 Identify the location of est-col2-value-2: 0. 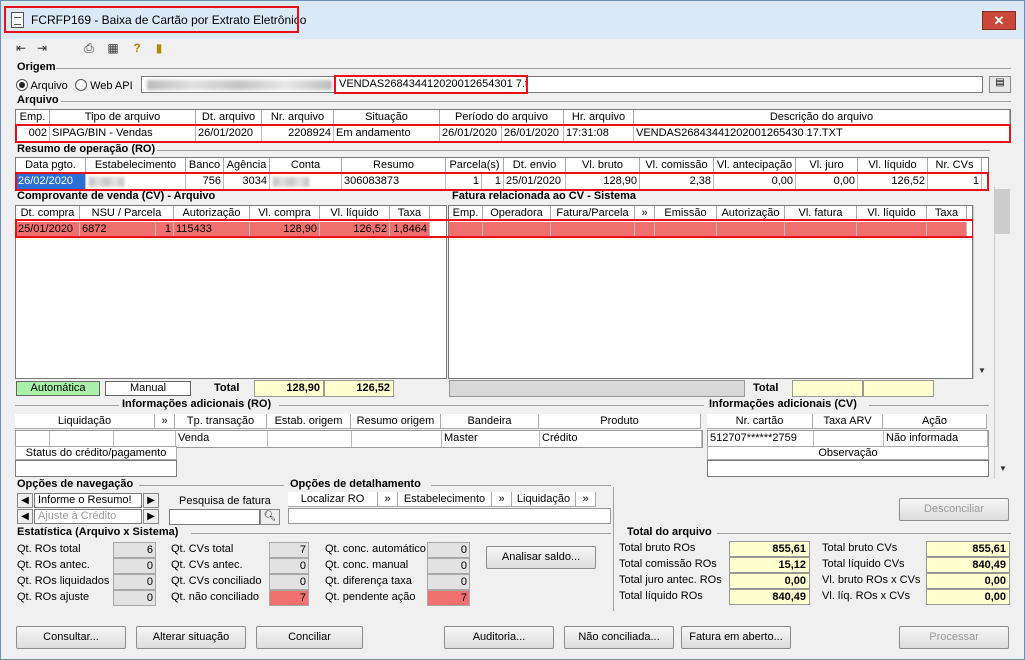
(289, 582).